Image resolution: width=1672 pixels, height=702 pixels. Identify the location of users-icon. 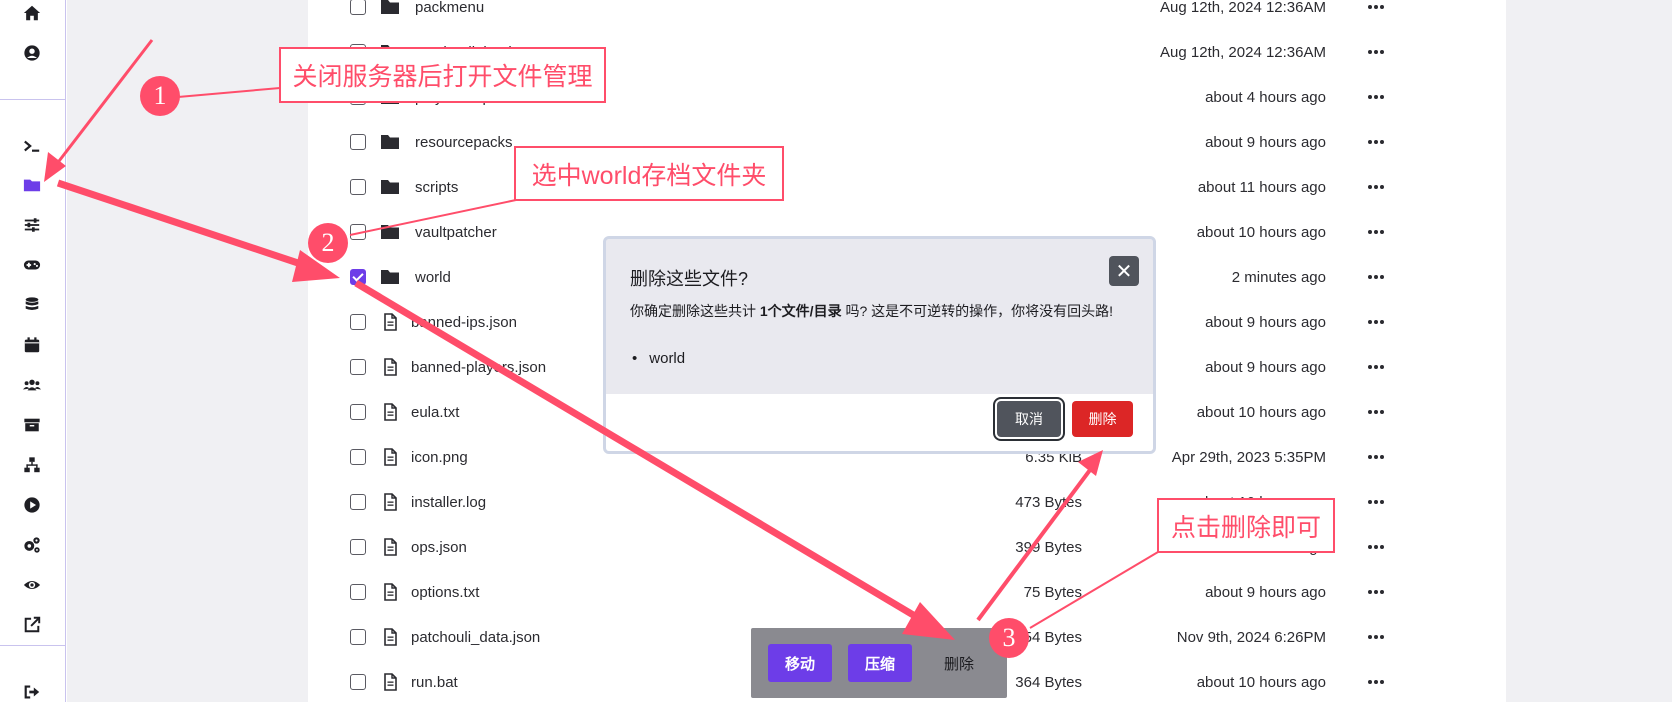
(32, 385).